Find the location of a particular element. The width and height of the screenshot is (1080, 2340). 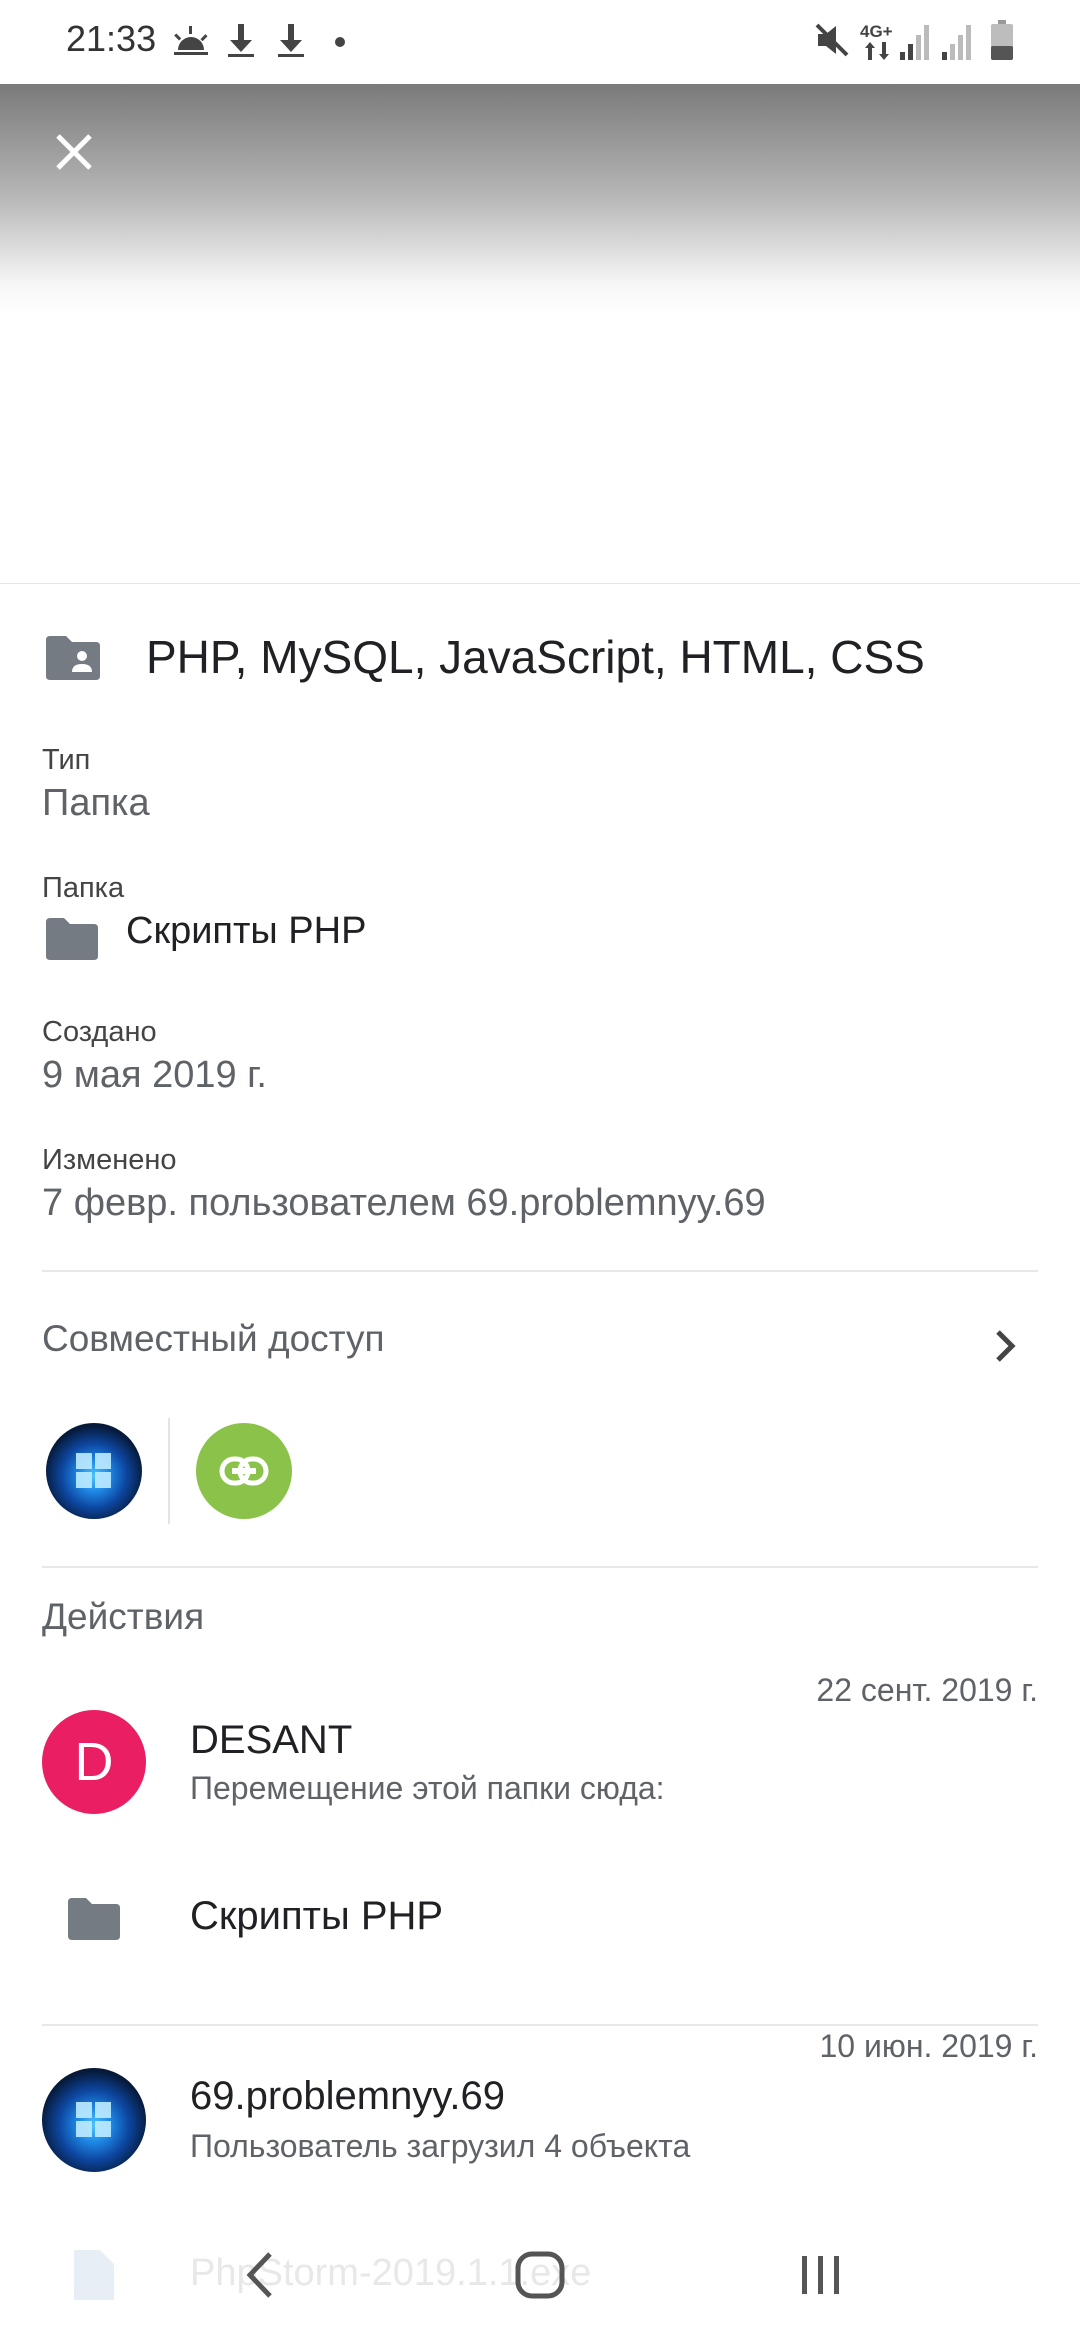

status-bar: 21:33 4G+ is located at coordinates (540, 42).